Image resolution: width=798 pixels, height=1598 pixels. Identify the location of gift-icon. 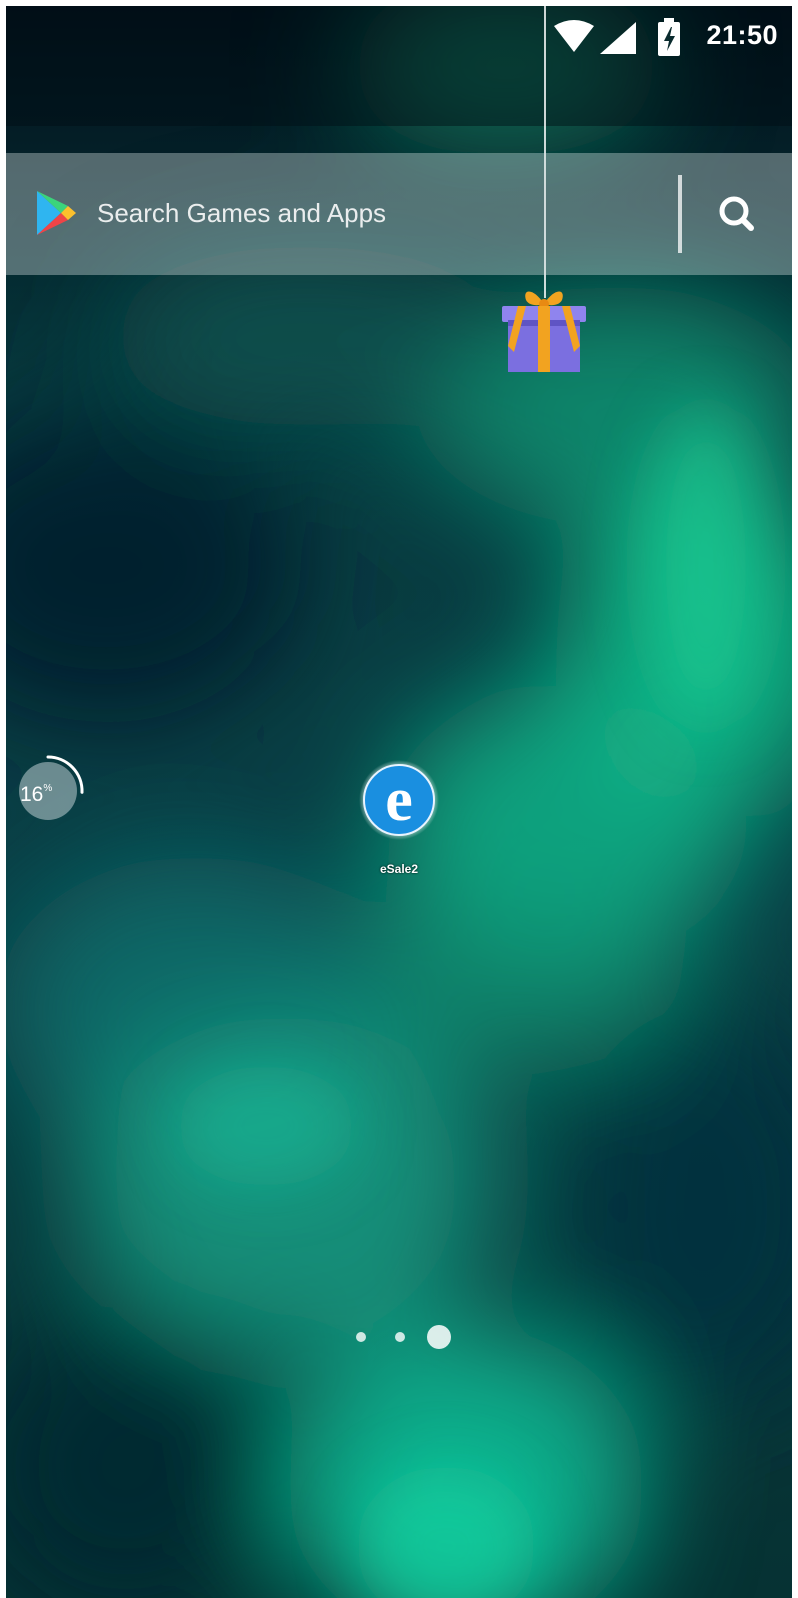
(544, 328).